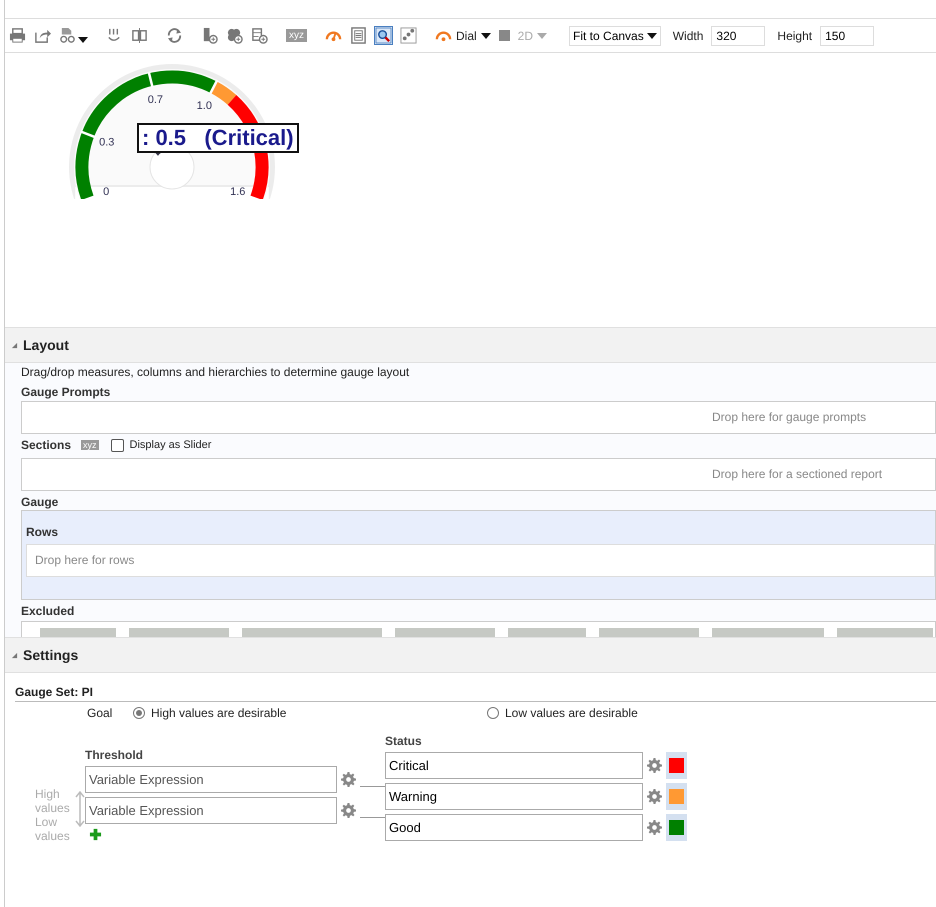  I want to click on goal-option-label: Low values are desirable, so click(571, 713).